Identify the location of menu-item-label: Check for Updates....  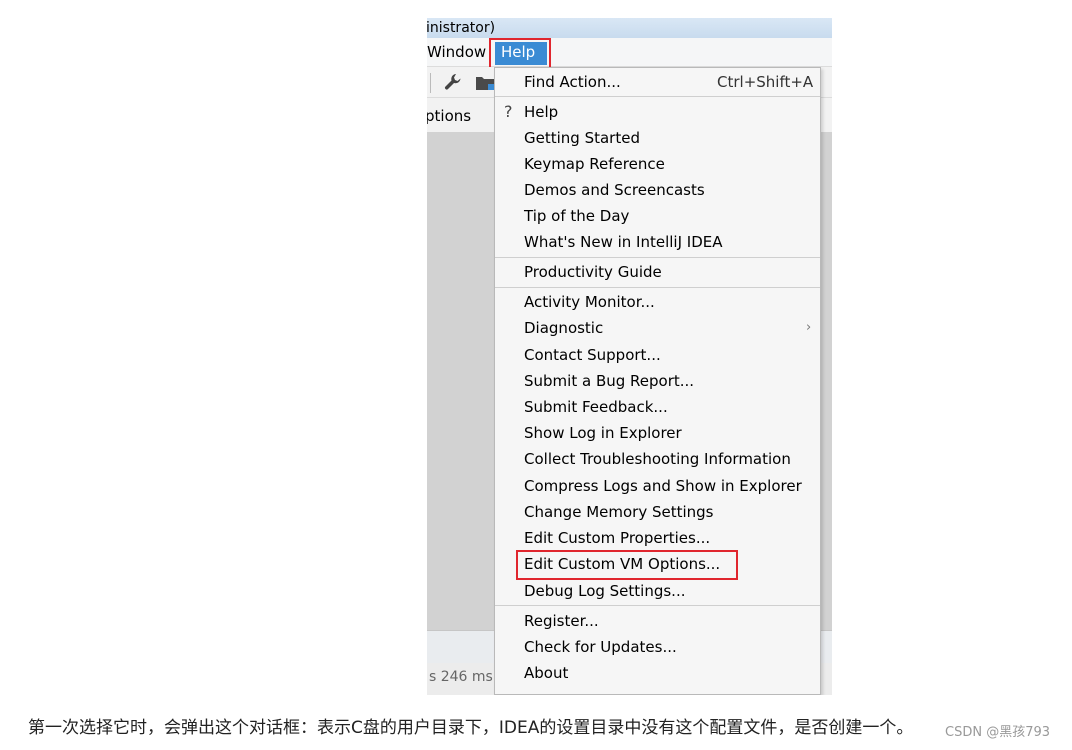
(600, 647).